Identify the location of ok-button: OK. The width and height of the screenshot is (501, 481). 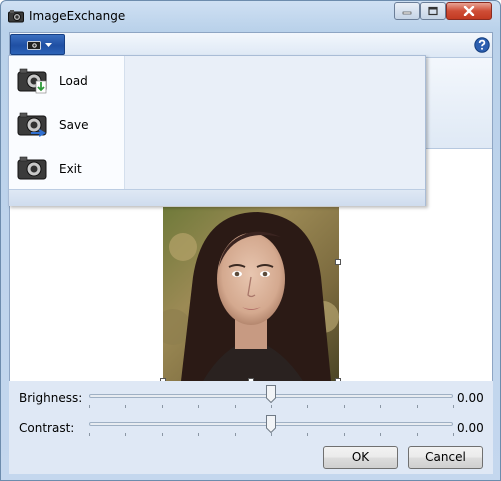
(360, 457).